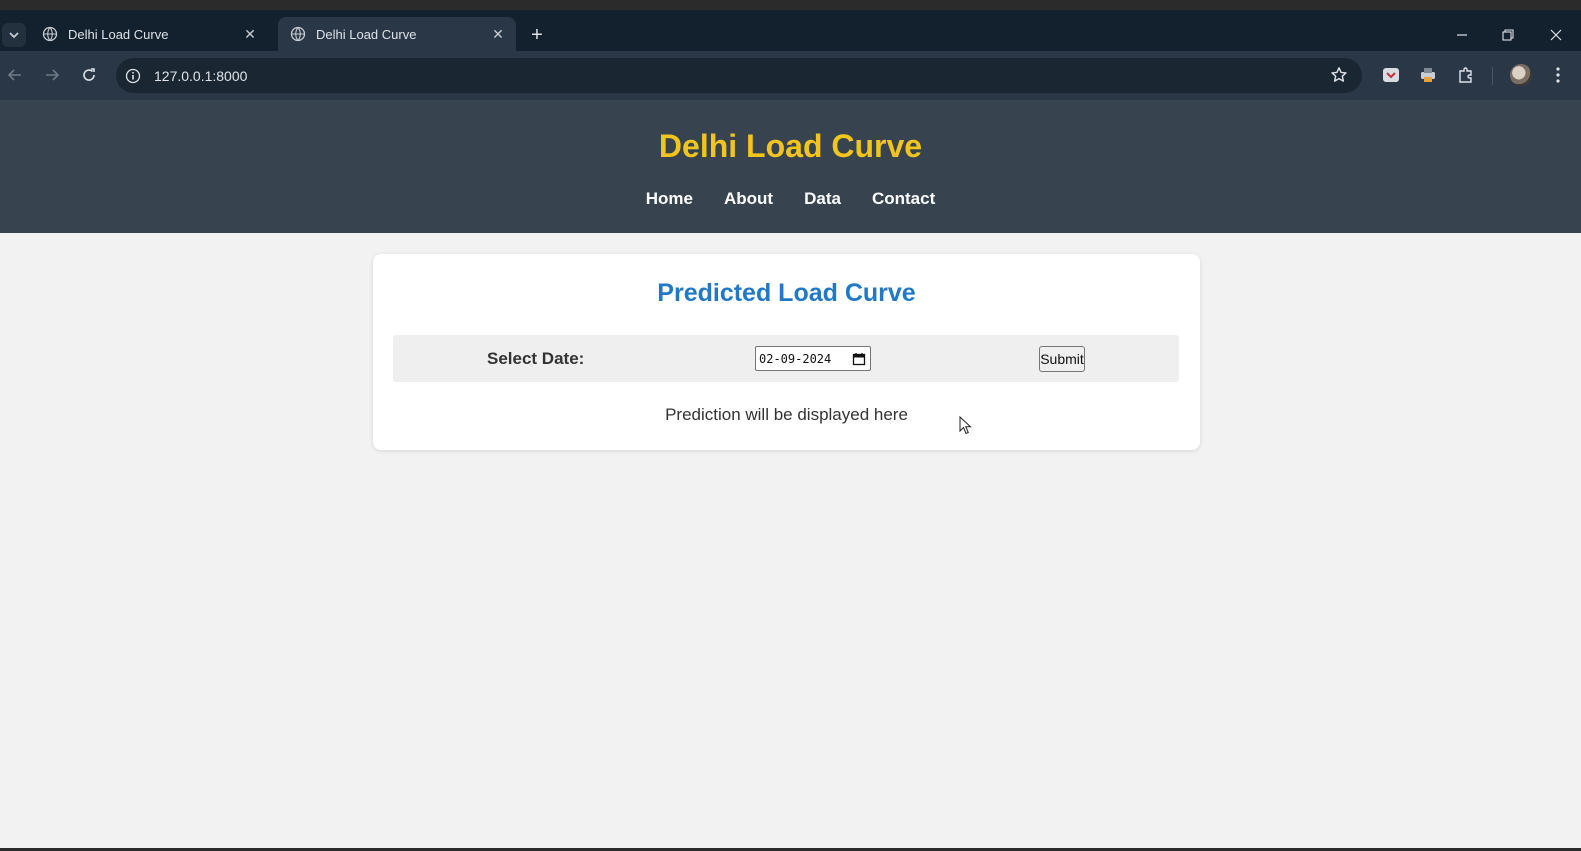  Describe the element at coordinates (790, 199) in the screenshot. I see `site-nav: Home About Data Contact` at that location.